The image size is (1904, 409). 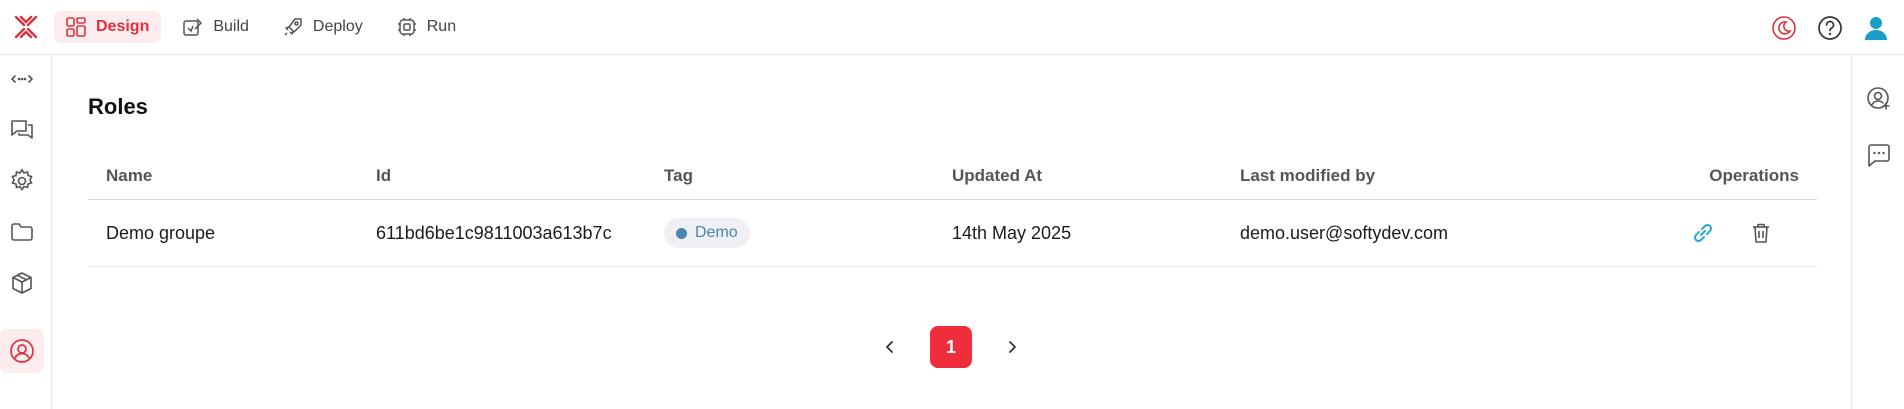 I want to click on comment-icon, so click(x=1879, y=155).